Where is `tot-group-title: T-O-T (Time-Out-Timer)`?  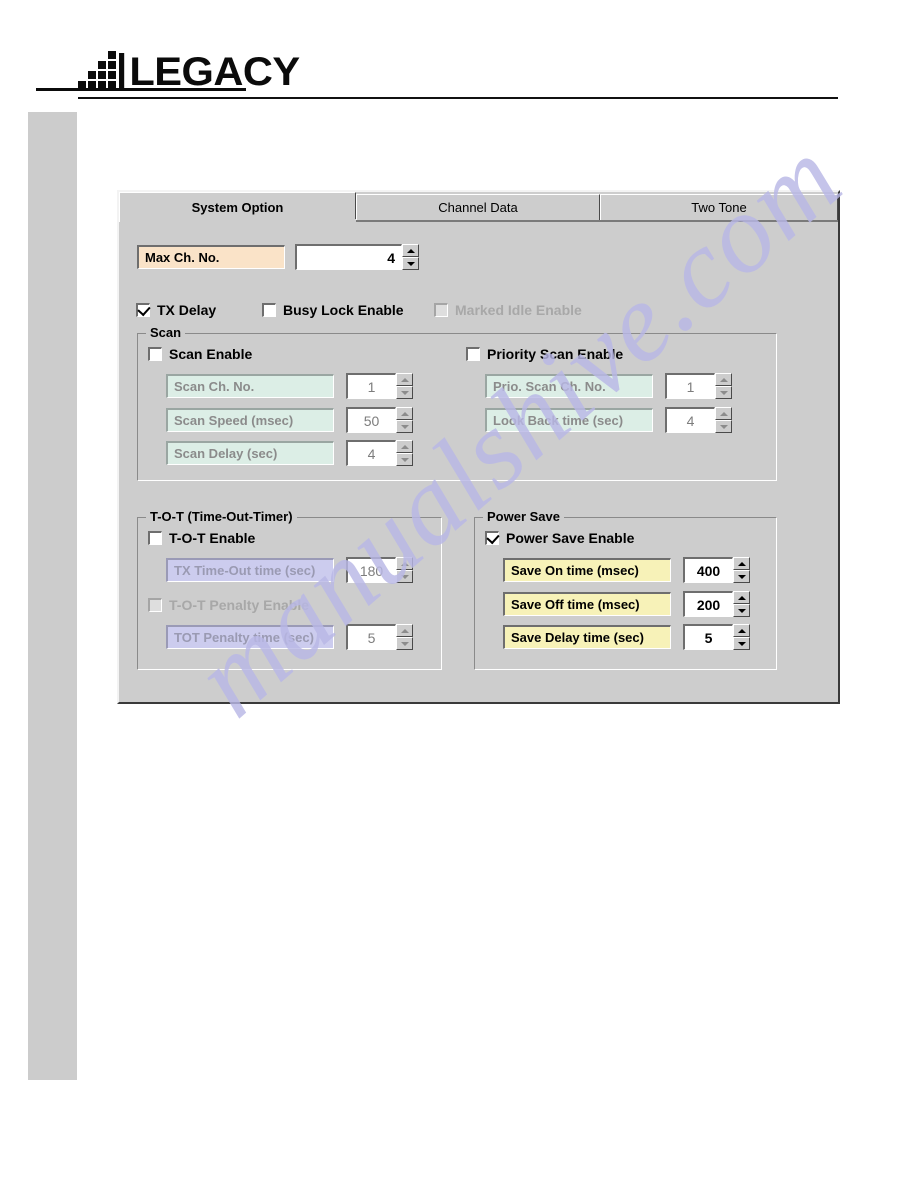 tot-group-title: T-O-T (Time-Out-Timer) is located at coordinates (221, 516).